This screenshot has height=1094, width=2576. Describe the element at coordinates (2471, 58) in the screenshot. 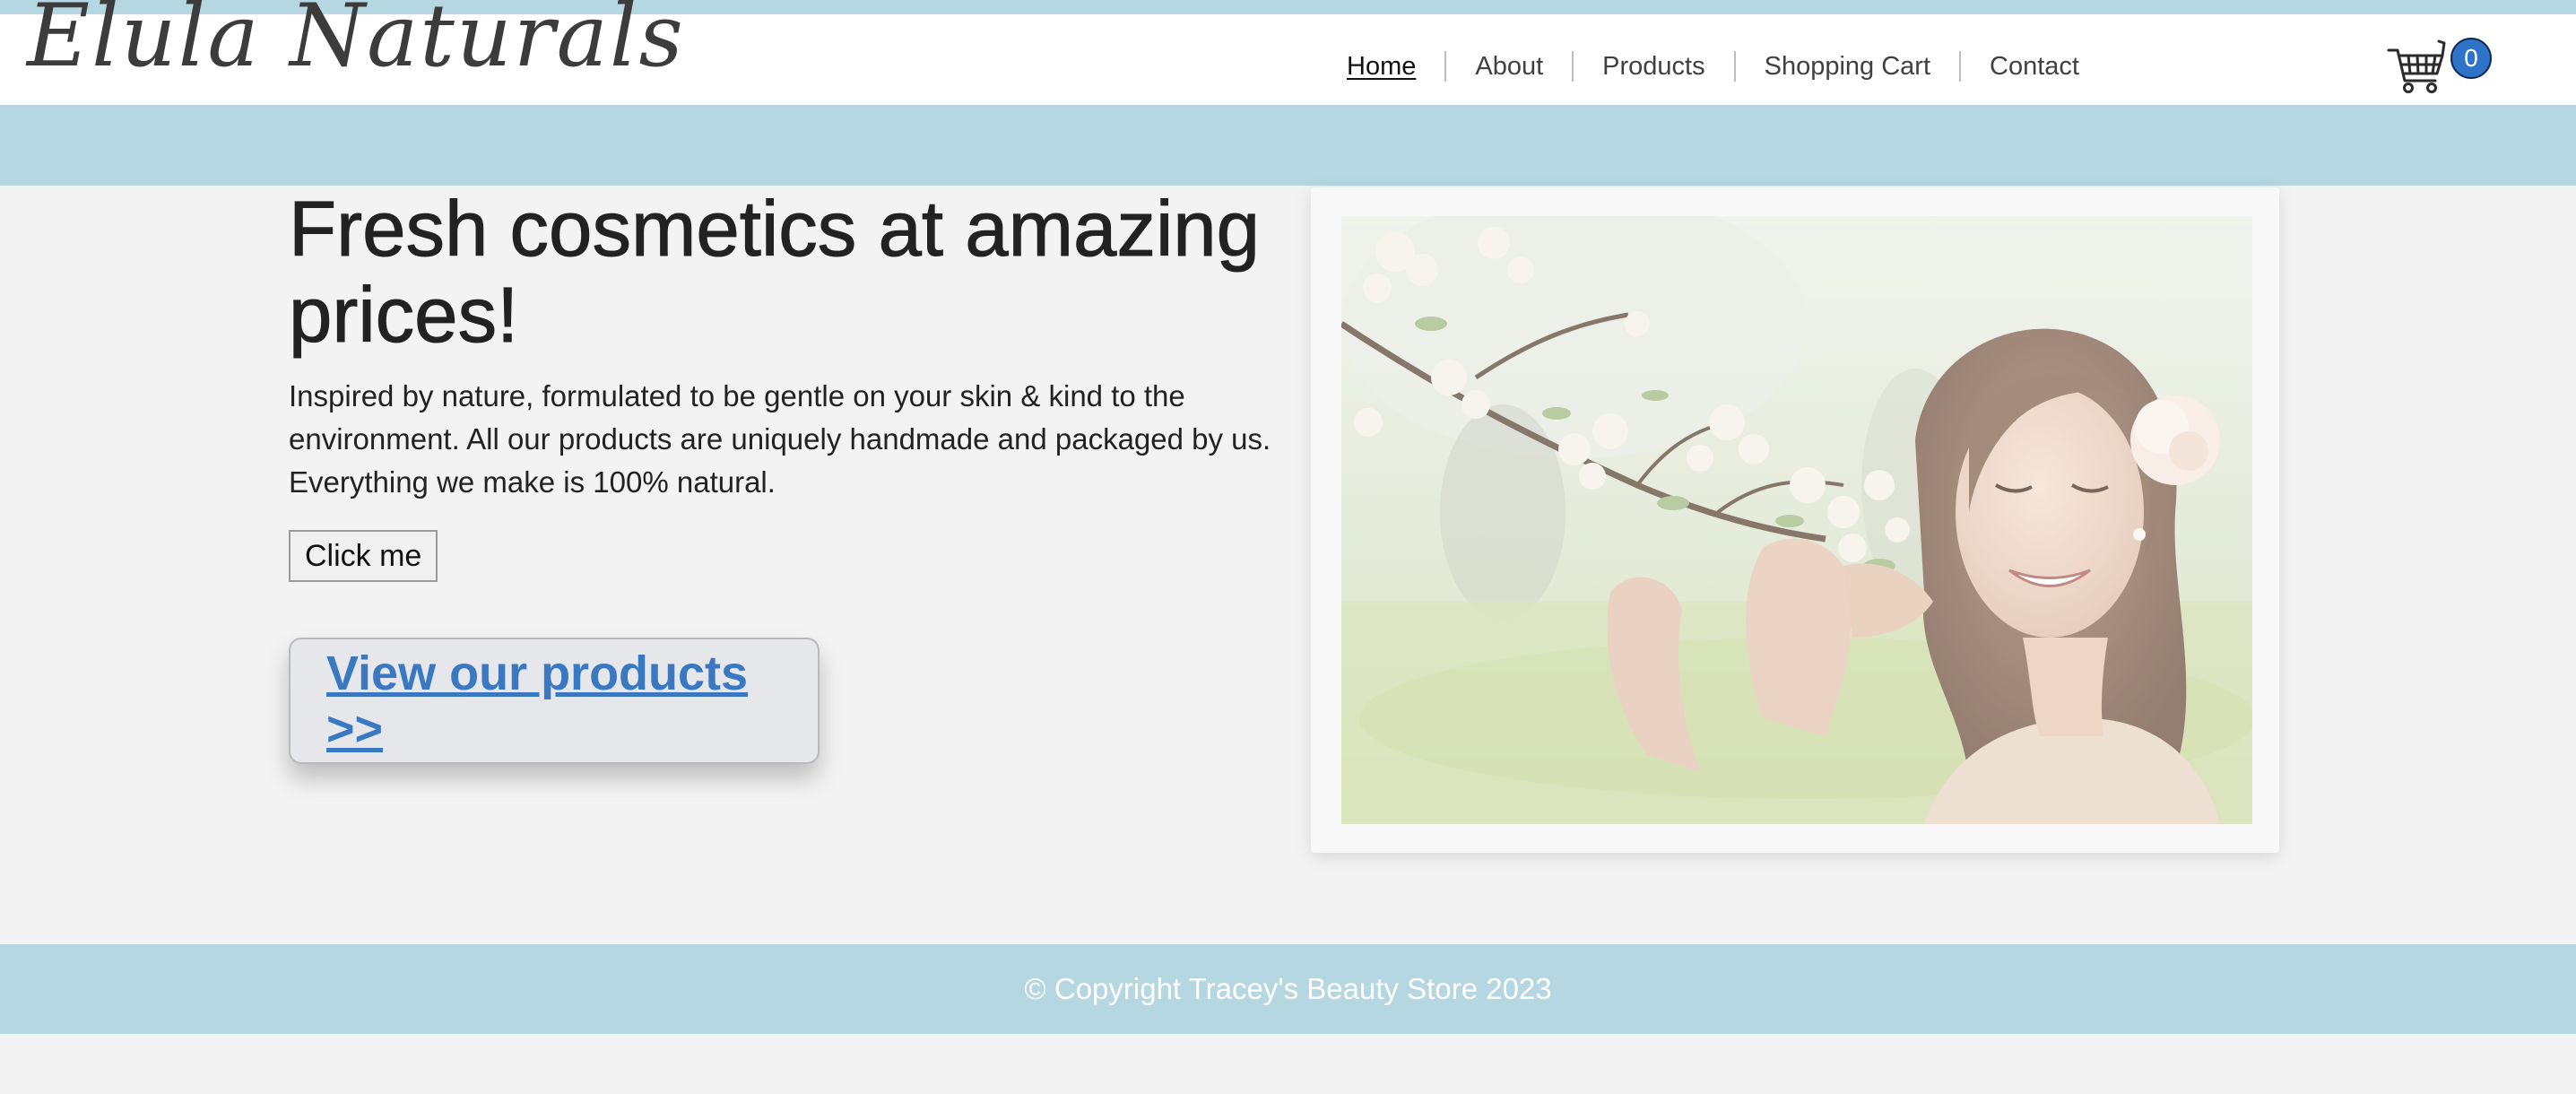

I see `cart-count-badge: 0` at that location.